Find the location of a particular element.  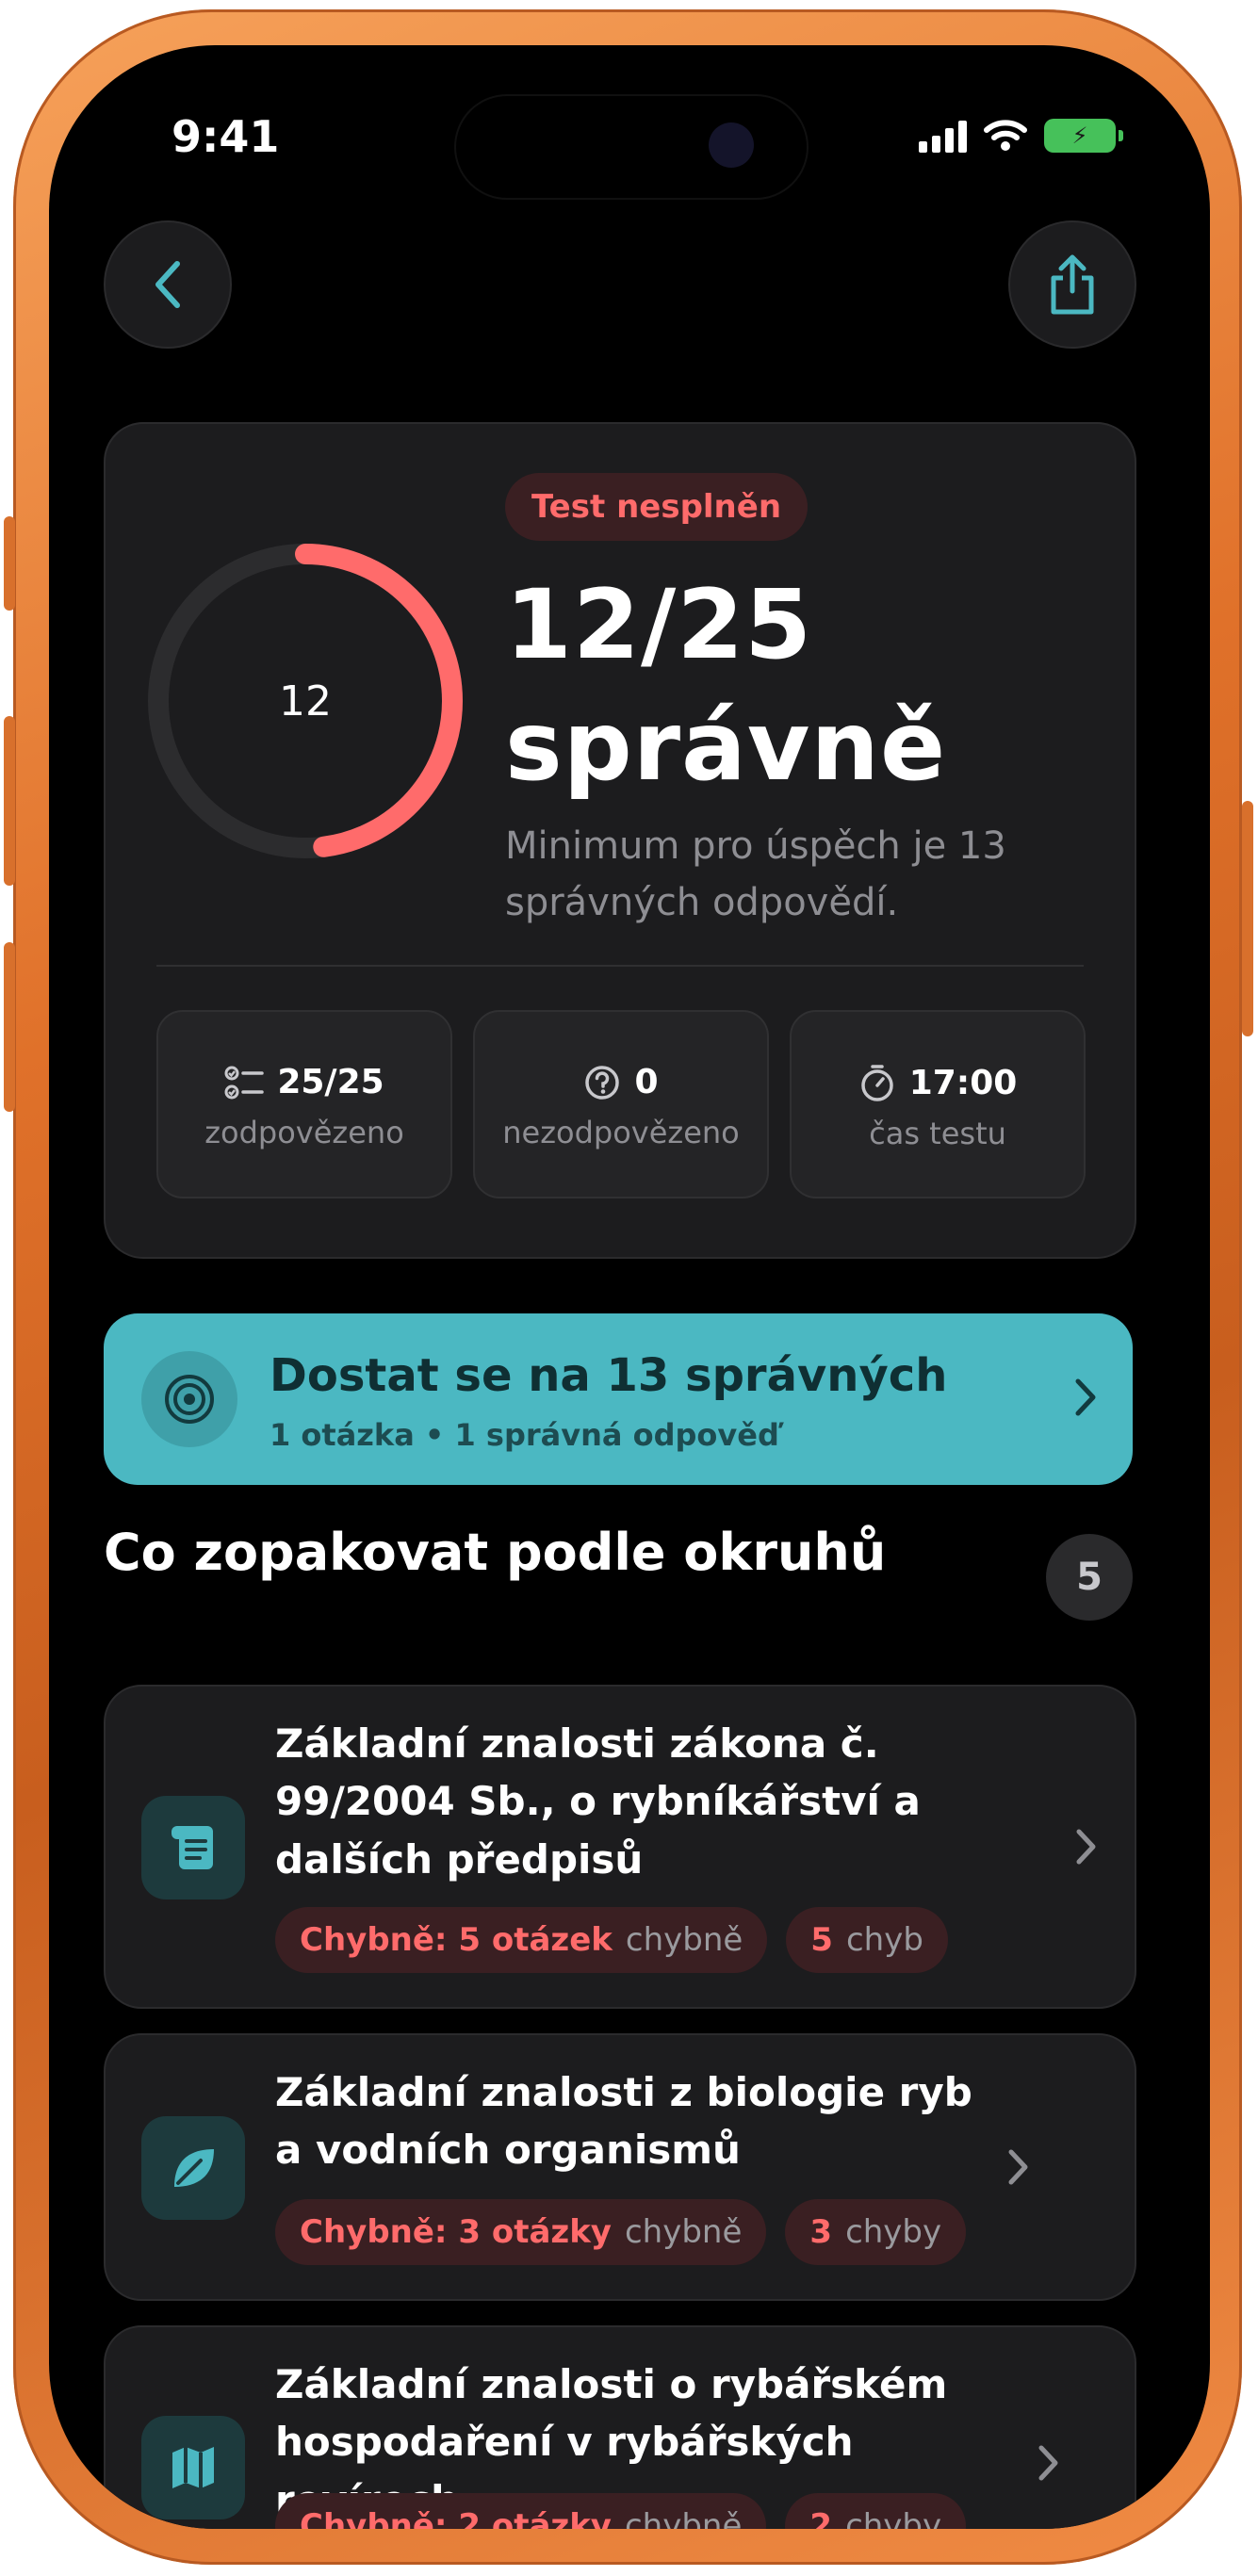

power-button is located at coordinates (1247, 918).